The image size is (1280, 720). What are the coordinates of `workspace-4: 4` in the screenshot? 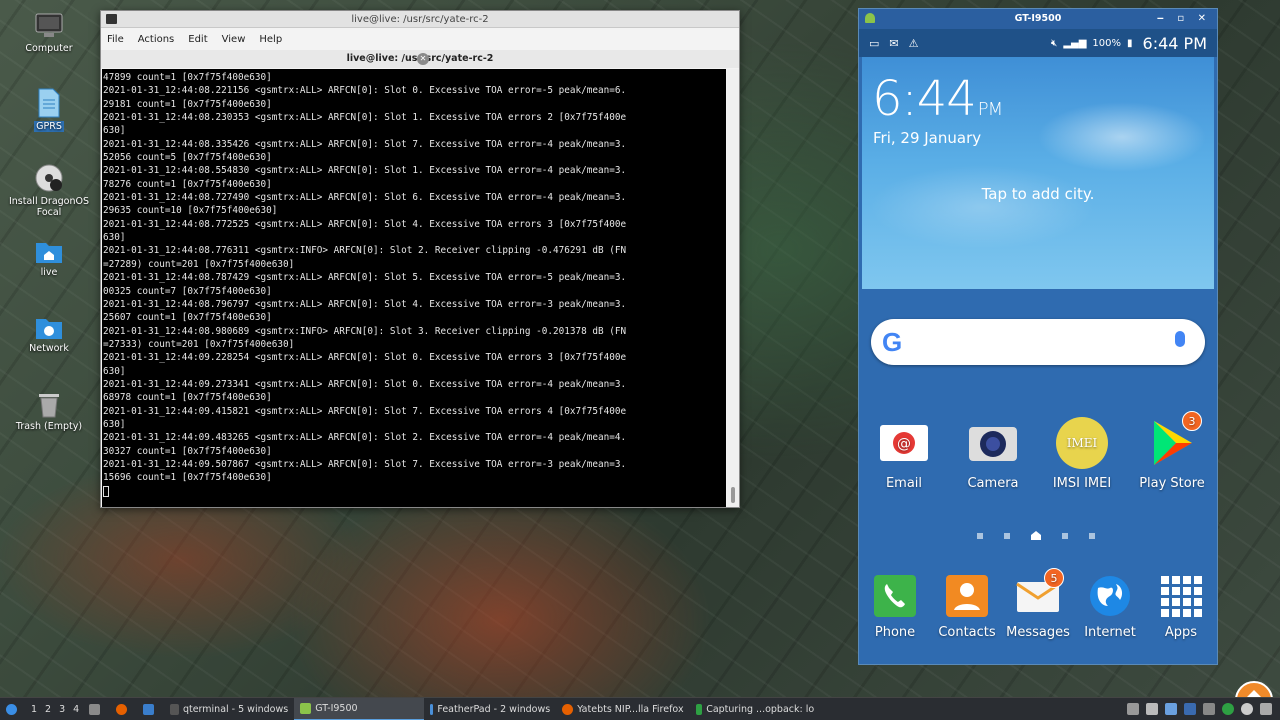 It's located at (76, 709).